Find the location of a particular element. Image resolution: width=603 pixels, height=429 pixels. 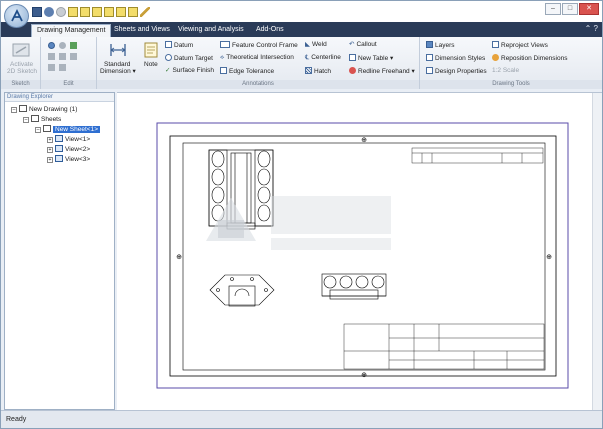

delete-icon is located at coordinates (62, 56).